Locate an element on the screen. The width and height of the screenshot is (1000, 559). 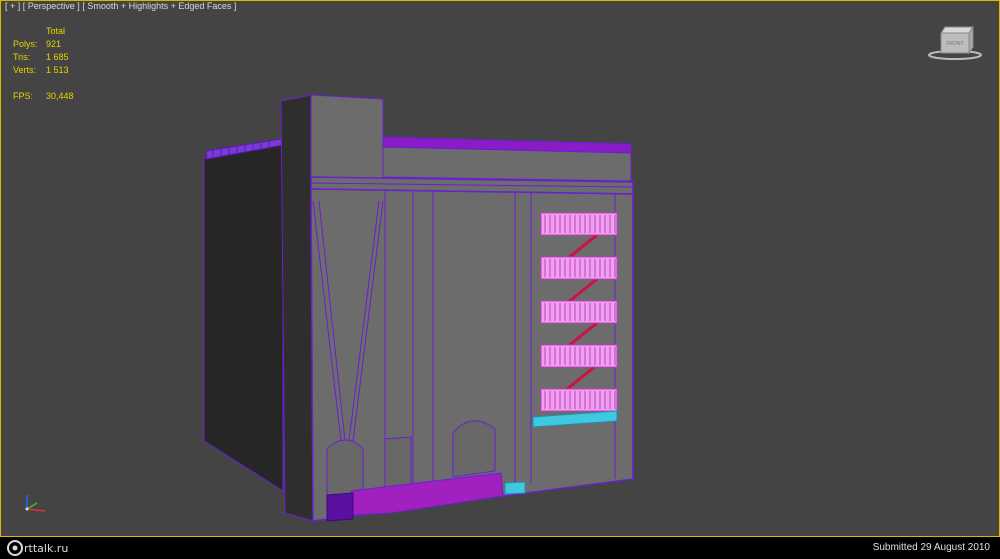
building-left-wall is located at coordinates (243, 316).